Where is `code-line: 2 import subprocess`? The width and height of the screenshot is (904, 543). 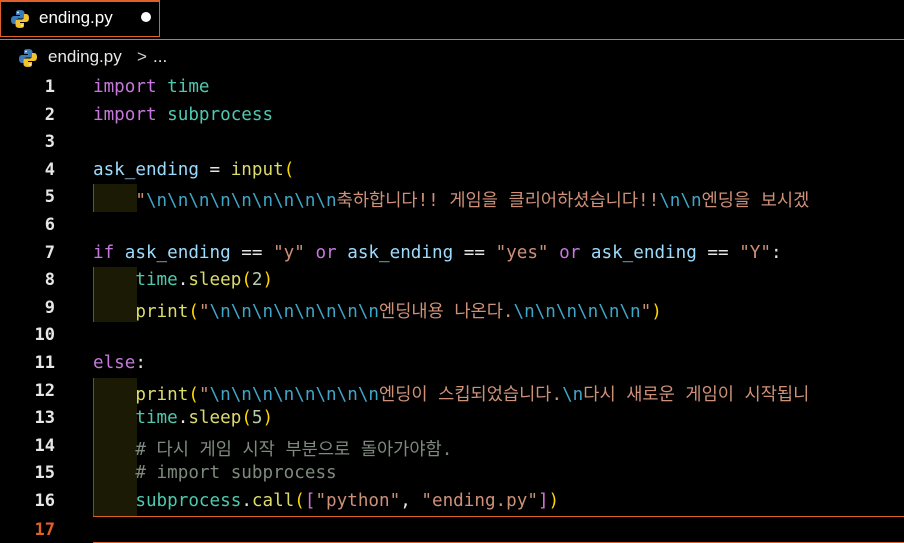 code-line: 2 import subprocess is located at coordinates (452, 116).